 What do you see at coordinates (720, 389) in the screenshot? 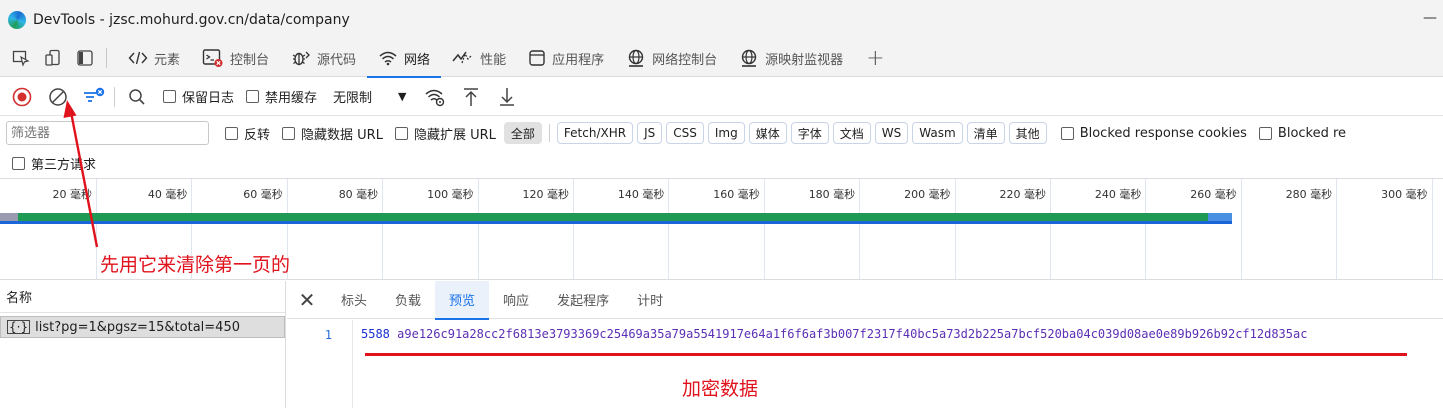
I see `annotation-encrypted-note: 加密数据` at bounding box center [720, 389].